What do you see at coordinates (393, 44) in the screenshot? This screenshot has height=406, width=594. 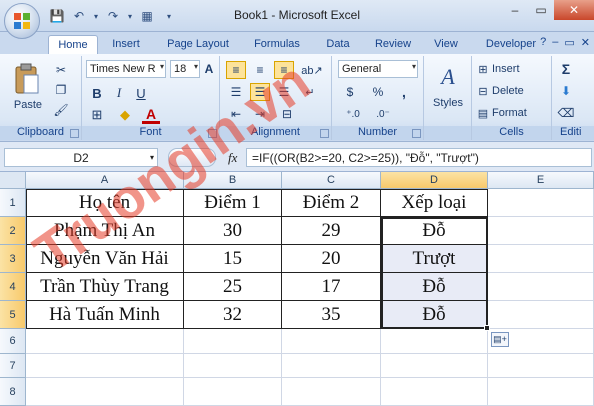 I see `tab-review: Review` at bounding box center [393, 44].